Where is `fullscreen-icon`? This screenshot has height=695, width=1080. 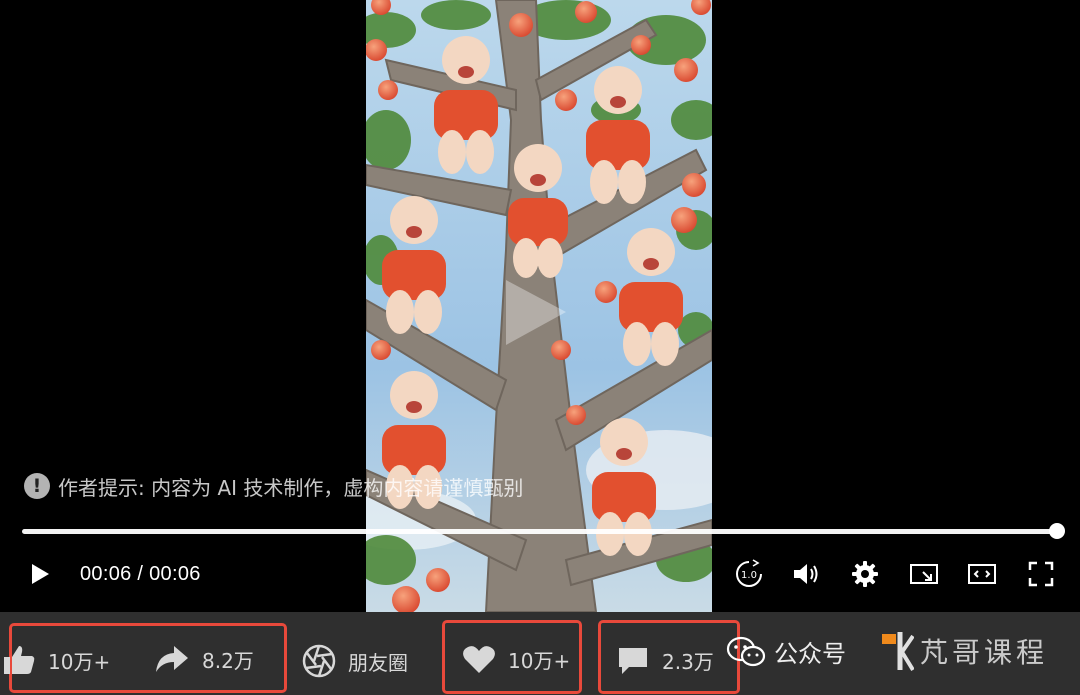
fullscreen-icon is located at coordinates (1041, 574).